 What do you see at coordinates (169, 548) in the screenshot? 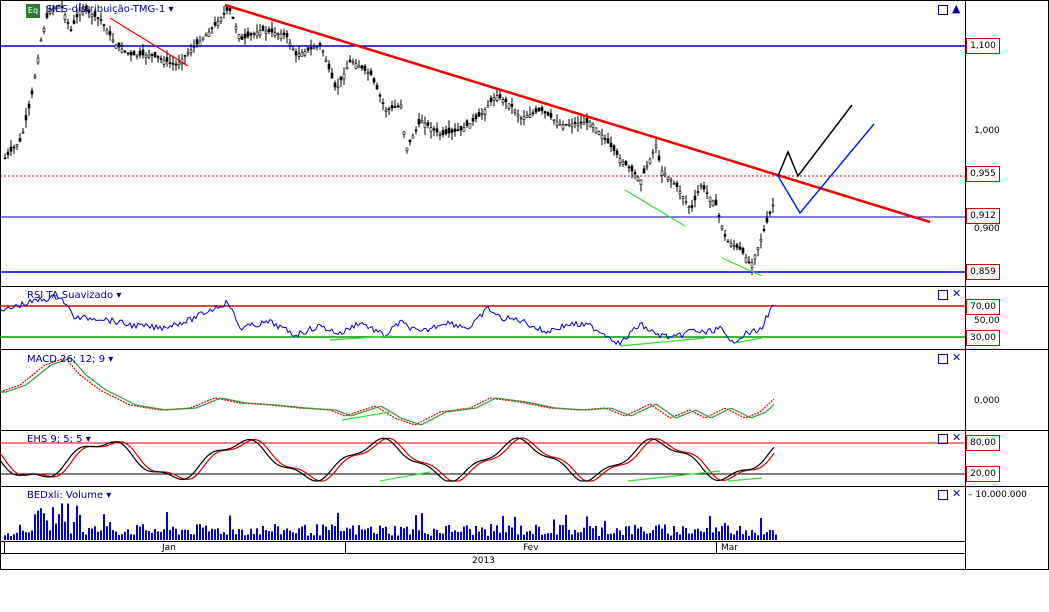
I see `x-label-jan: Jan` at bounding box center [169, 548].